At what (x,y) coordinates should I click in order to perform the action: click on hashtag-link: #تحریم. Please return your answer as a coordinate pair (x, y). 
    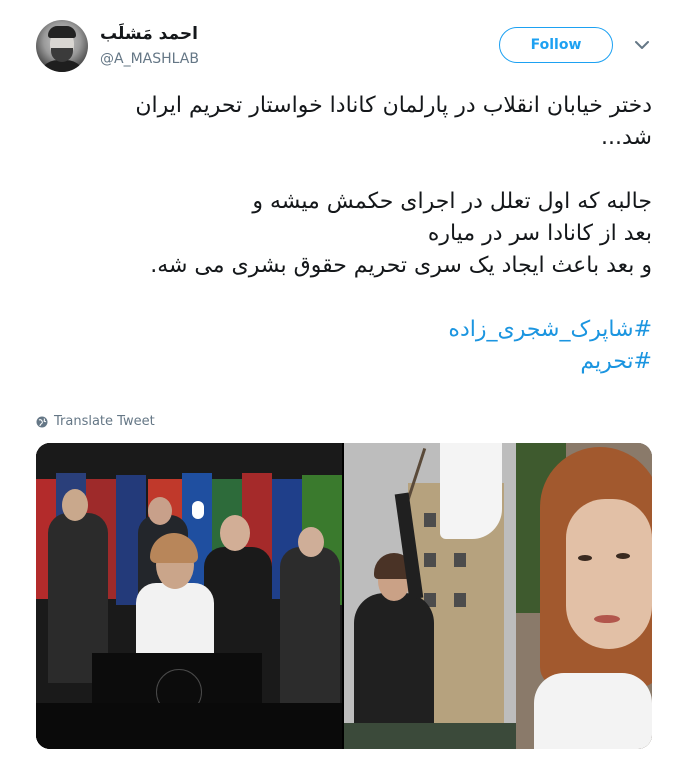
    Looking at the image, I should click on (344, 362).